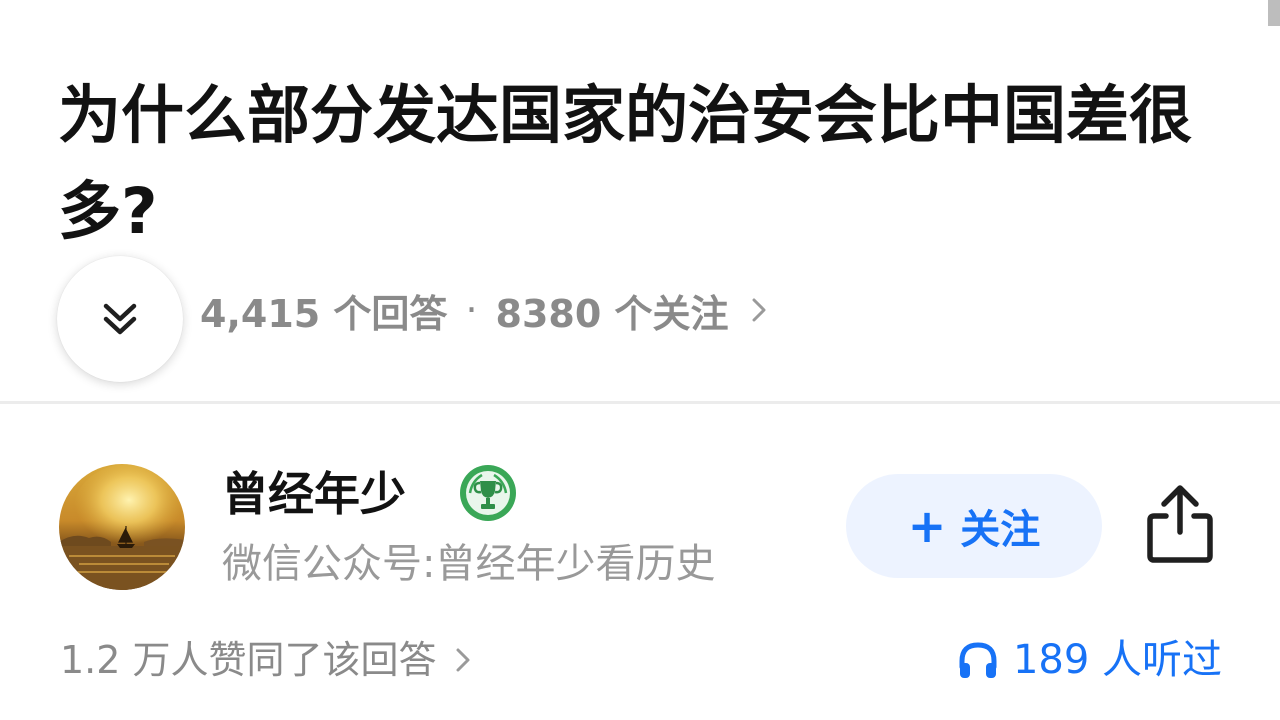 The height and width of the screenshot is (720, 1280). What do you see at coordinates (469, 564) in the screenshot?
I see `author-bio: 微信公众号:曾经年少看历史` at bounding box center [469, 564].